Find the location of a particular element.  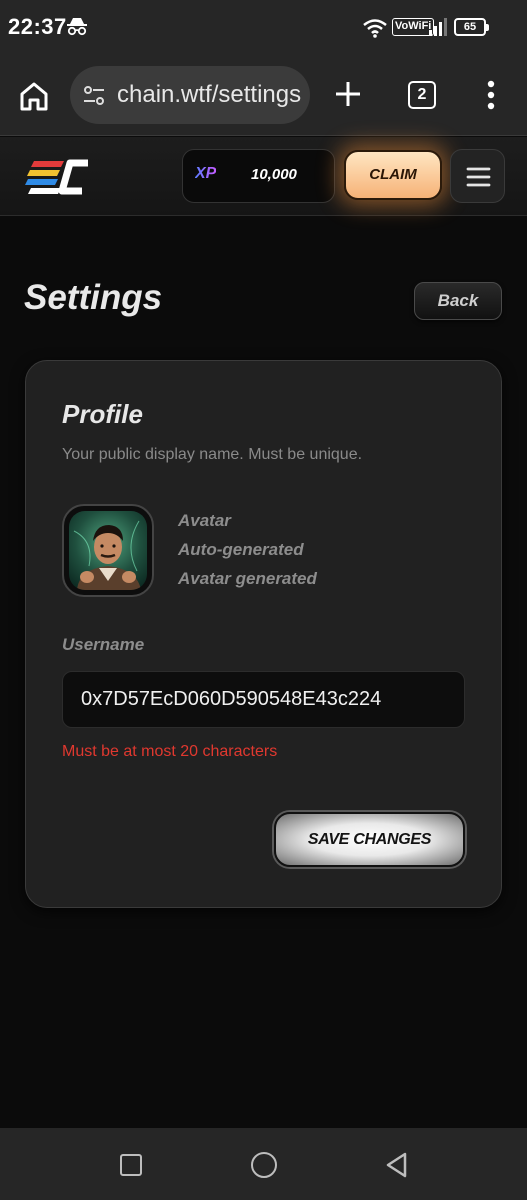

menu-button is located at coordinates (477, 176).